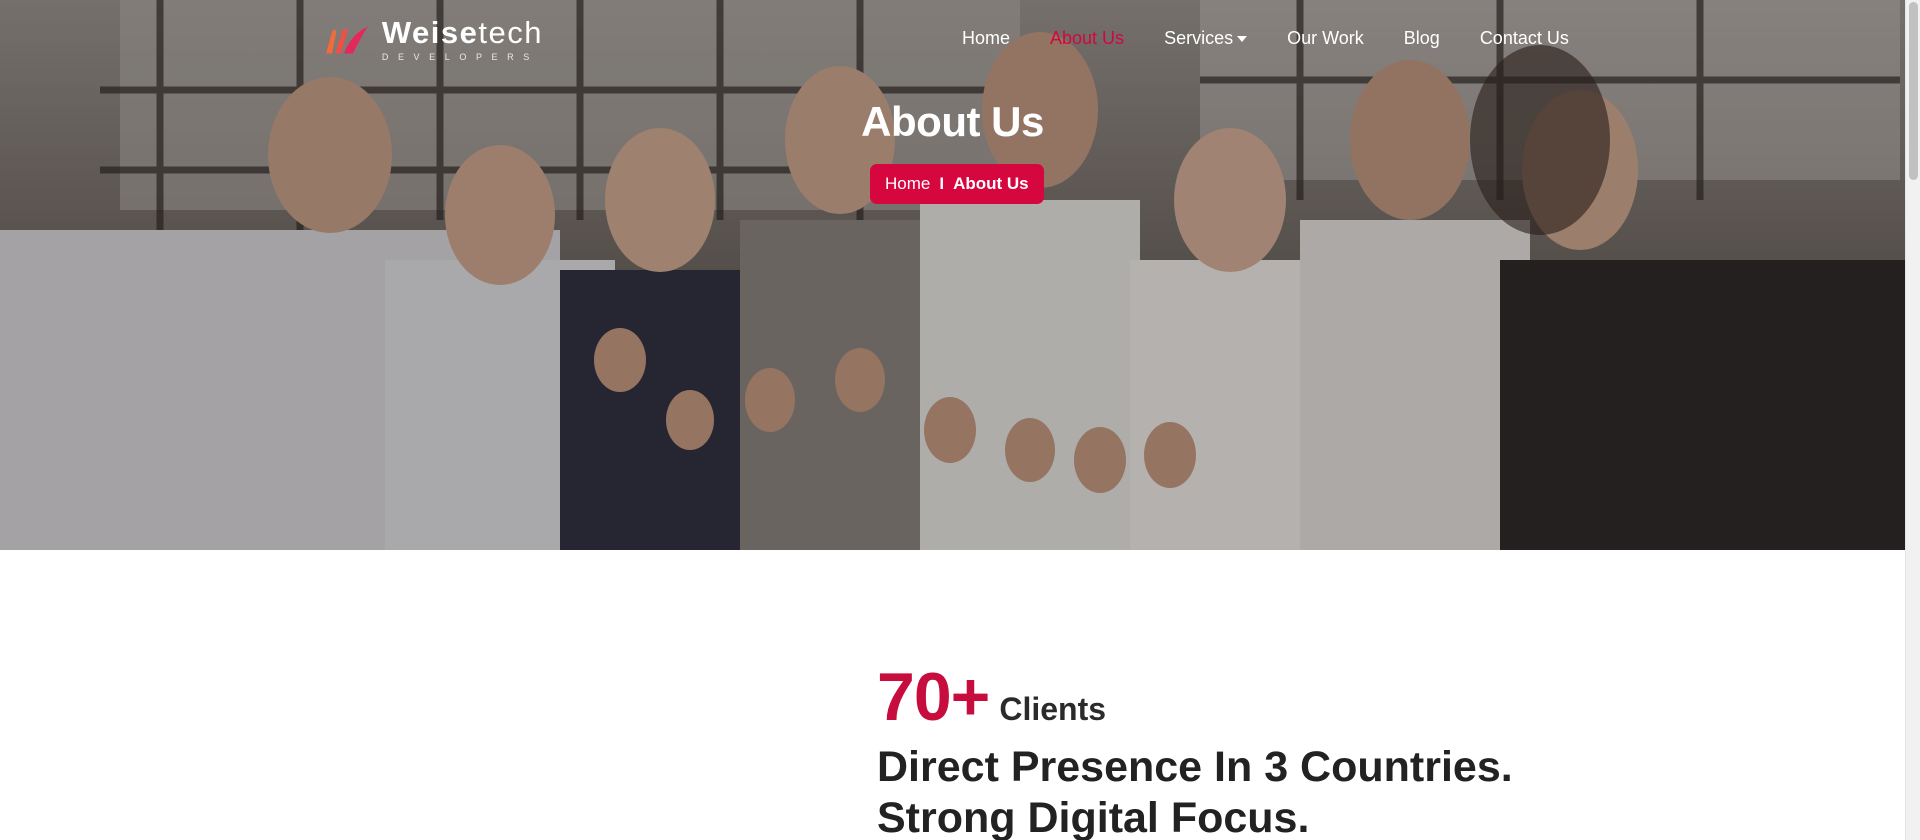  What do you see at coordinates (460, 57) in the screenshot?
I see `brand-tagline: DEVELOPERS` at bounding box center [460, 57].